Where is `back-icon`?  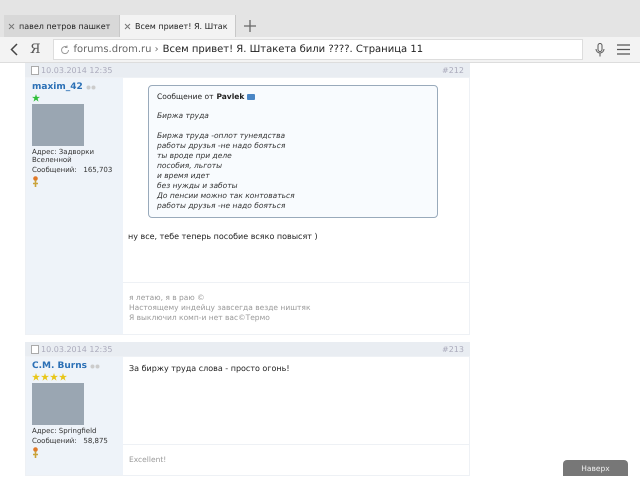
back-icon is located at coordinates (14, 49).